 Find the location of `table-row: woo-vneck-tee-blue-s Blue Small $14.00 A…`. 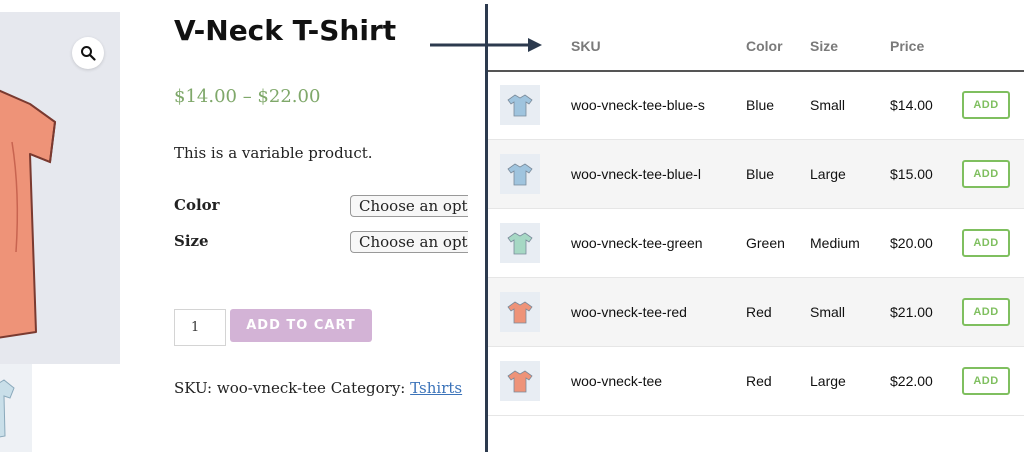

table-row: woo-vneck-tee-blue-s Blue Small $14.00 A… is located at coordinates (756, 105).